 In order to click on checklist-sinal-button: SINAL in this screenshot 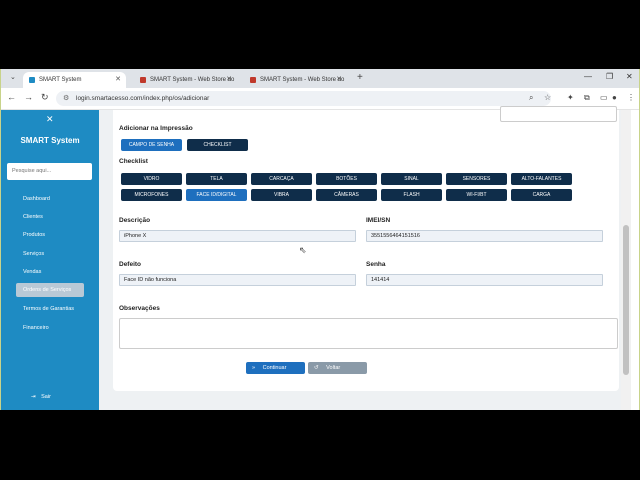, I will do `click(411, 179)`.